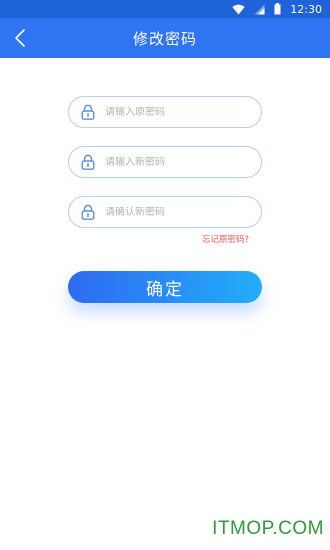  Describe the element at coordinates (165, 9) in the screenshot. I see `status-bar: 12:30` at that location.